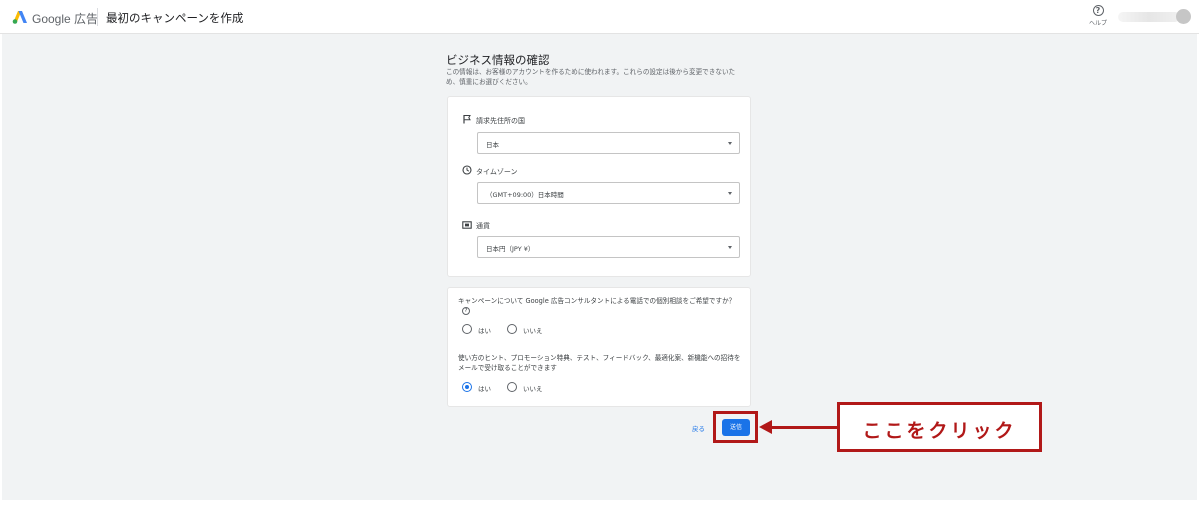  What do you see at coordinates (608, 193) in the screenshot?
I see `timezone-select: （GMT+09:00）日本時間` at bounding box center [608, 193].